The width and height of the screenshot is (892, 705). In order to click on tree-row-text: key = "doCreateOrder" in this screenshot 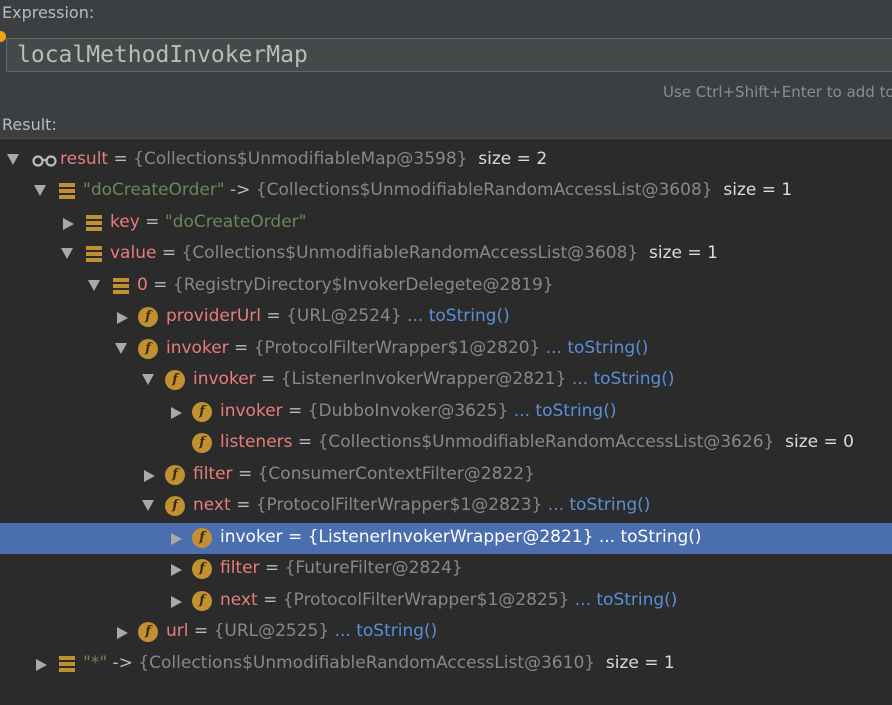, I will do `click(208, 222)`.